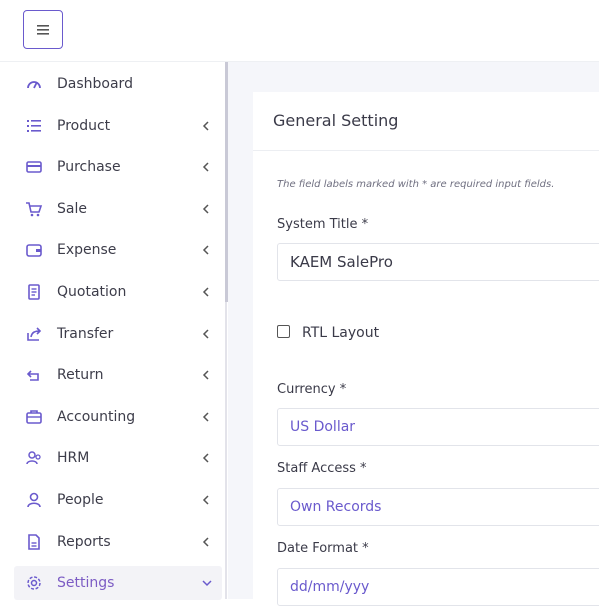 The width and height of the screenshot is (599, 606). I want to click on sidebar-toggle-button, so click(43, 29).